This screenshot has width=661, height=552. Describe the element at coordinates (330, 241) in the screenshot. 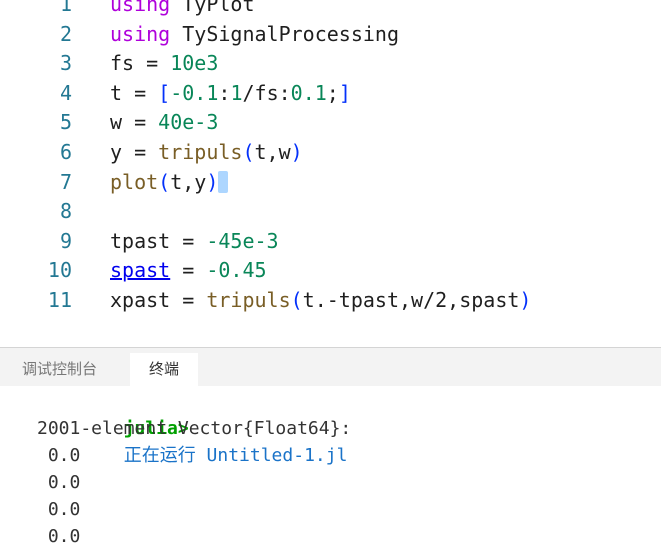

I see `code-line: 9 tpast = -45e-3` at that location.